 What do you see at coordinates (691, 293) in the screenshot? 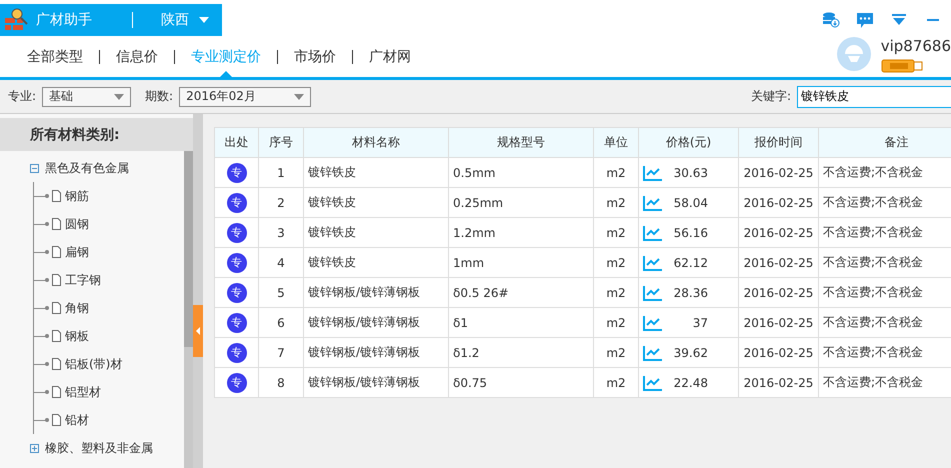
I see `price-text: 28.36` at bounding box center [691, 293].